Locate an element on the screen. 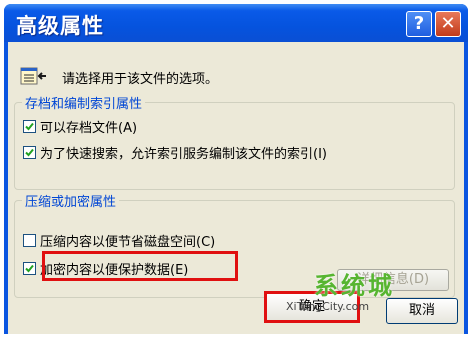 The height and width of the screenshot is (338, 472). encrypt-highlight-box is located at coordinates (140, 266).